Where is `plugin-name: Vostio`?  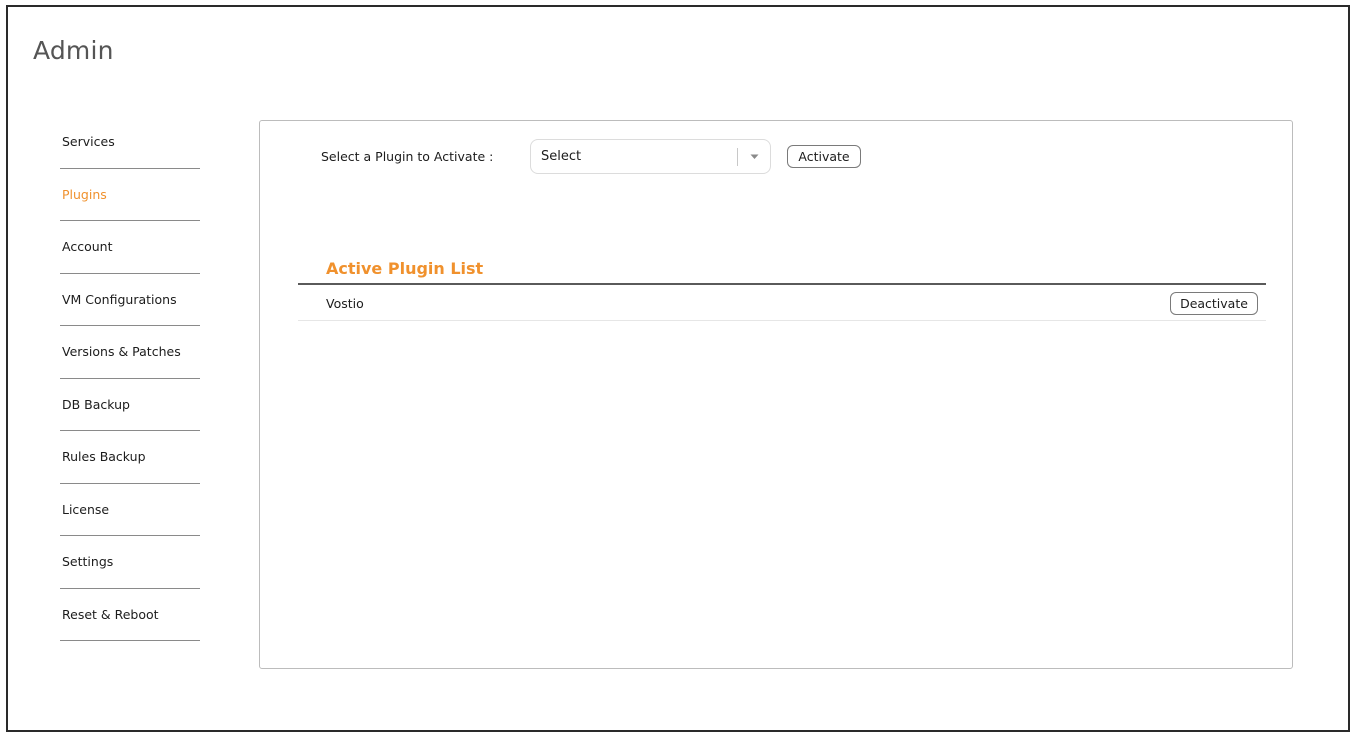 plugin-name: Vostio is located at coordinates (345, 303).